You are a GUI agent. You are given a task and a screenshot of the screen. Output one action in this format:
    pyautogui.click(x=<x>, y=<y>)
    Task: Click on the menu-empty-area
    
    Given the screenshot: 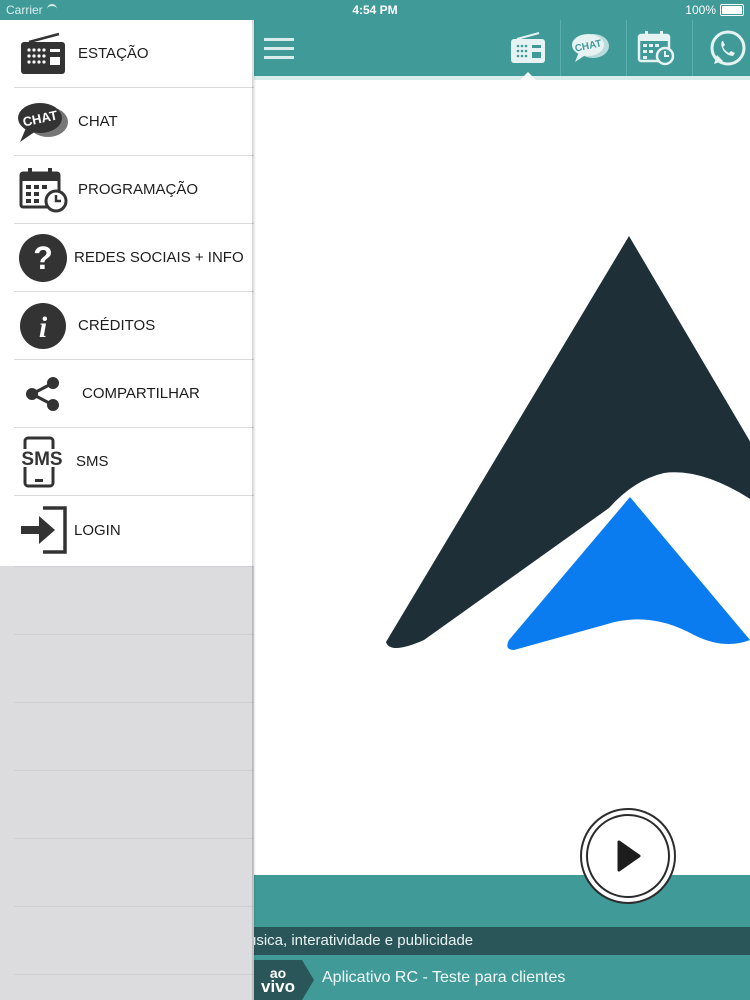 What is the action you would take?
    pyautogui.click(x=127, y=783)
    